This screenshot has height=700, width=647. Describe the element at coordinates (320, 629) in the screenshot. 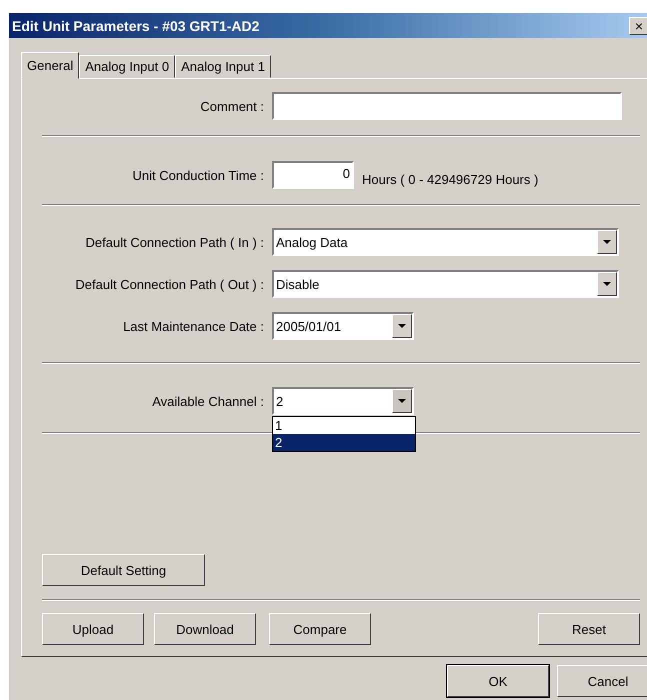

I see `action-button: Compare` at that location.